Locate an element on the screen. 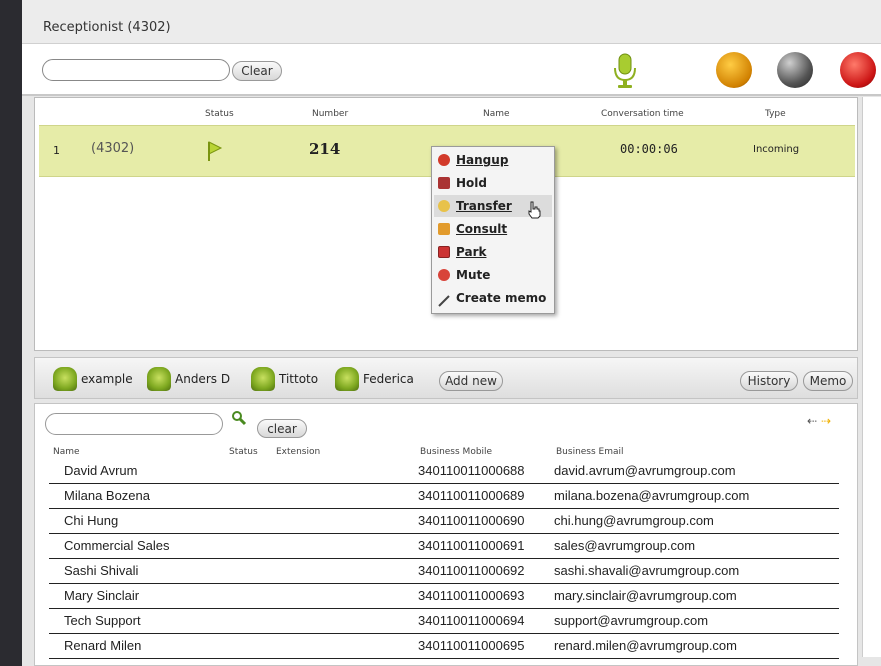  contact-mobile: 340110011000695 is located at coordinates (471, 645).